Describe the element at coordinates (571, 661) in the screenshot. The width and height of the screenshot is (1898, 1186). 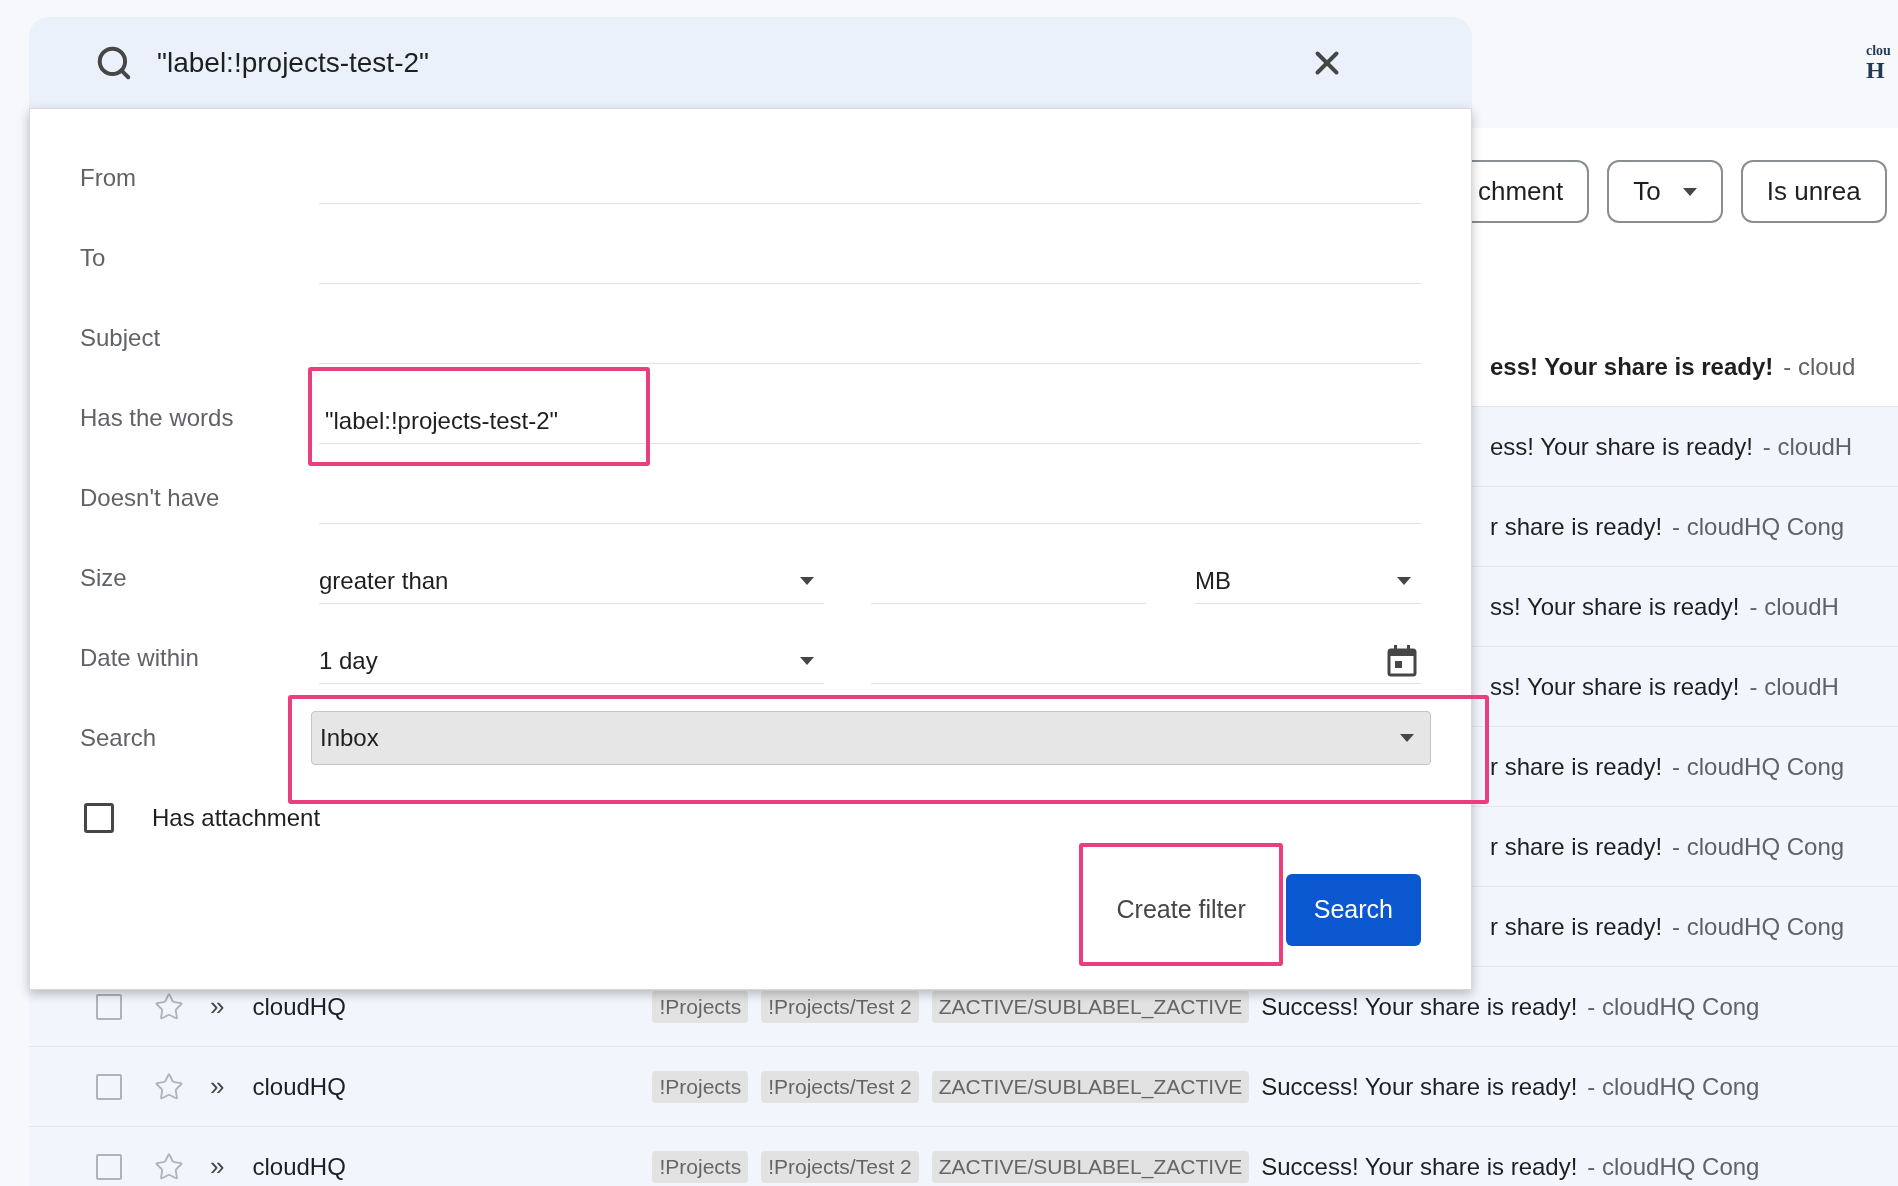
I see `date-range-select: 1 day` at that location.